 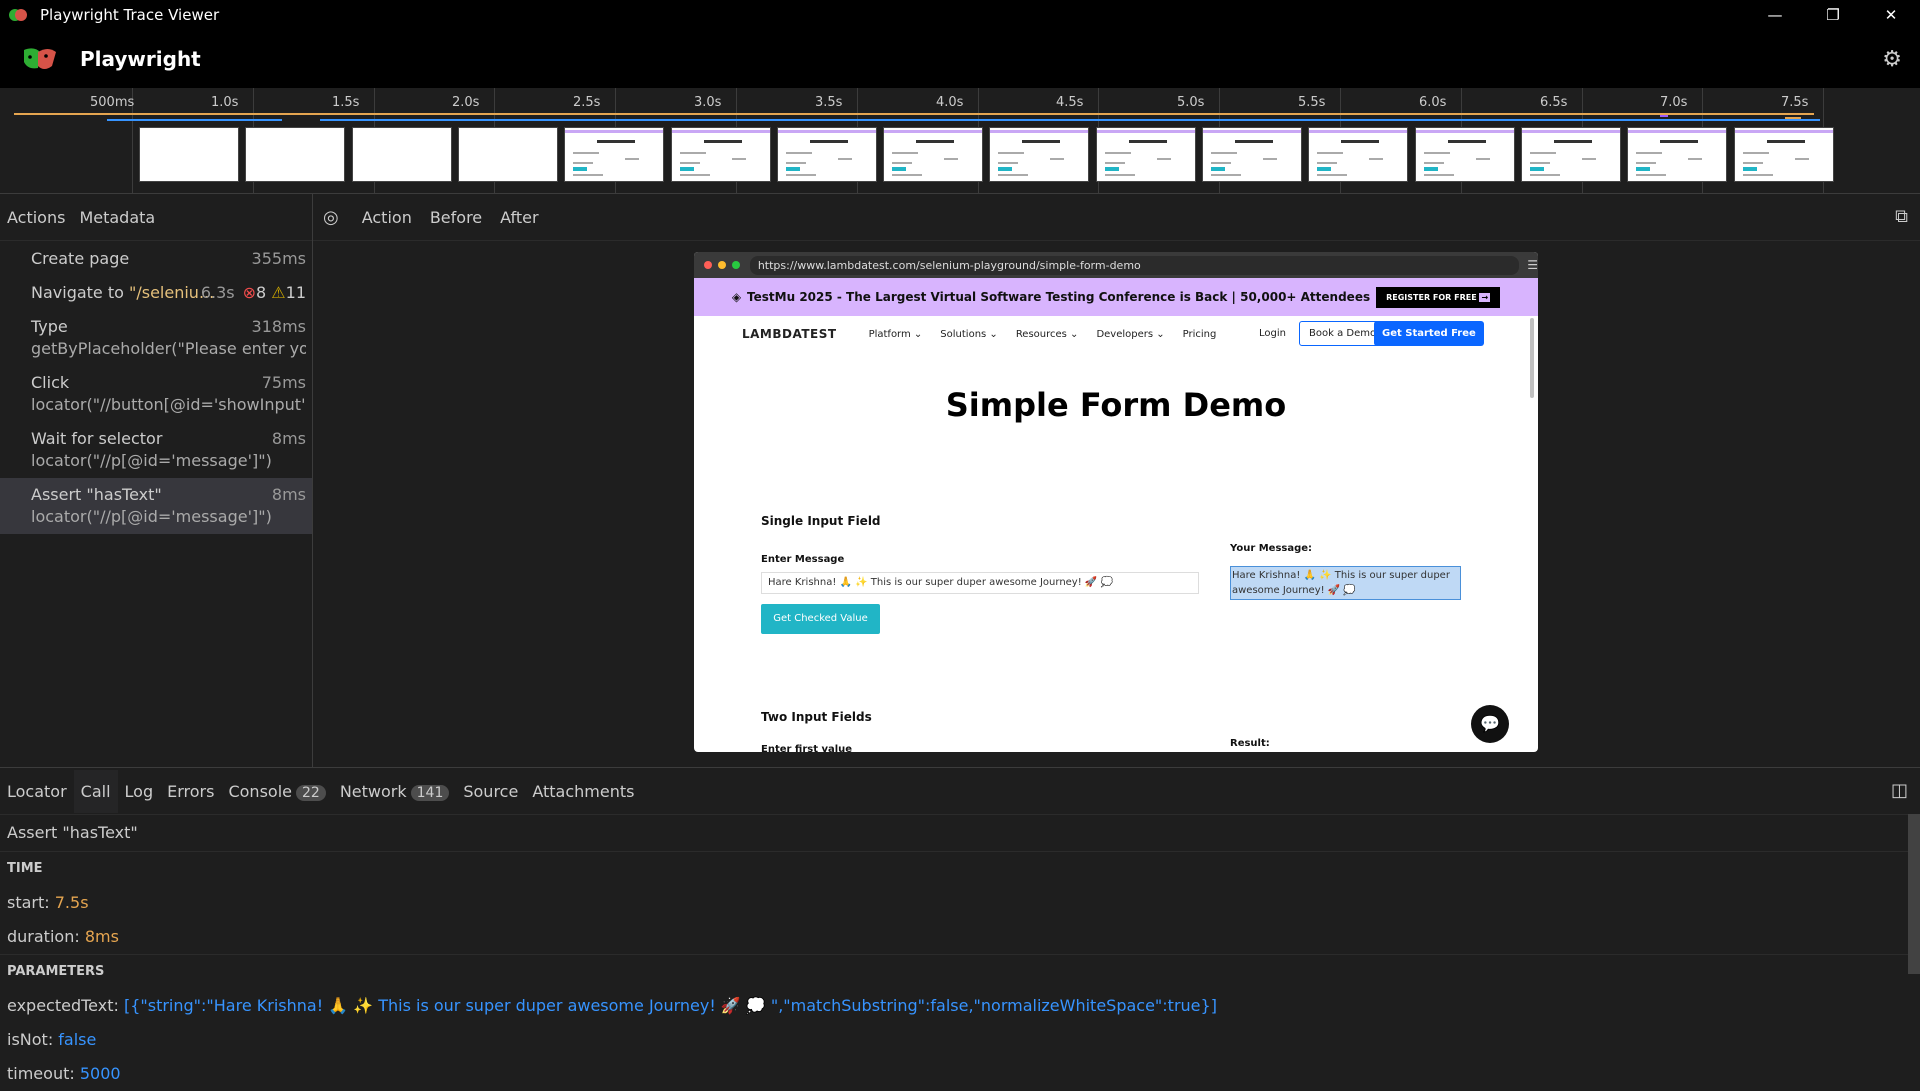 I want to click on timeline-tick-label: 500ms, so click(x=112, y=102).